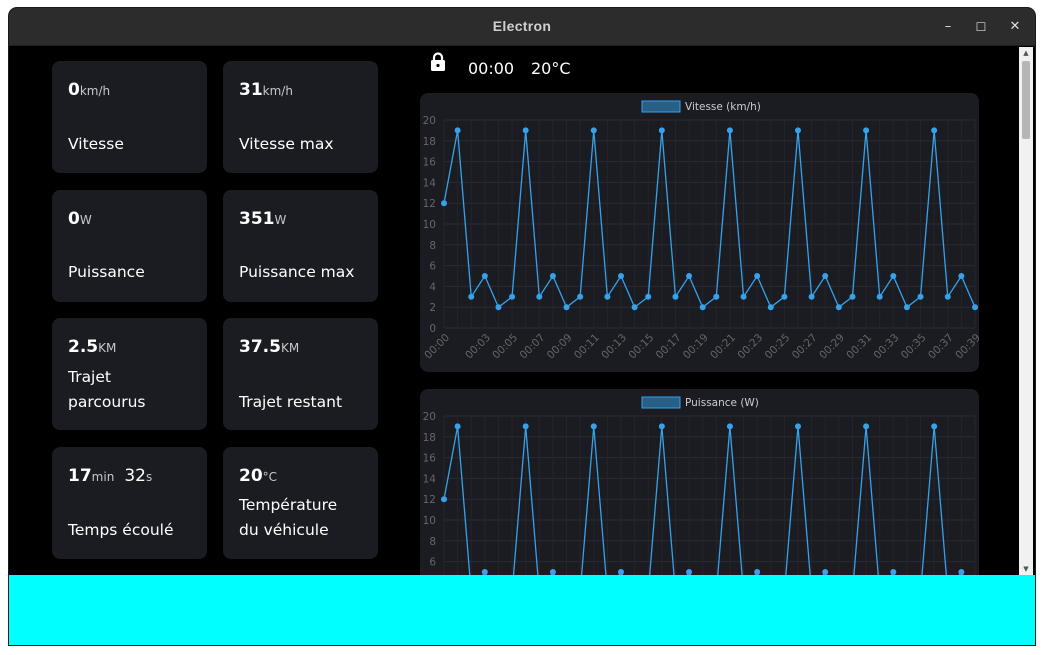 The height and width of the screenshot is (655, 1044). Describe the element at coordinates (270, 477) in the screenshot. I see `temperature-unit: °C` at that location.